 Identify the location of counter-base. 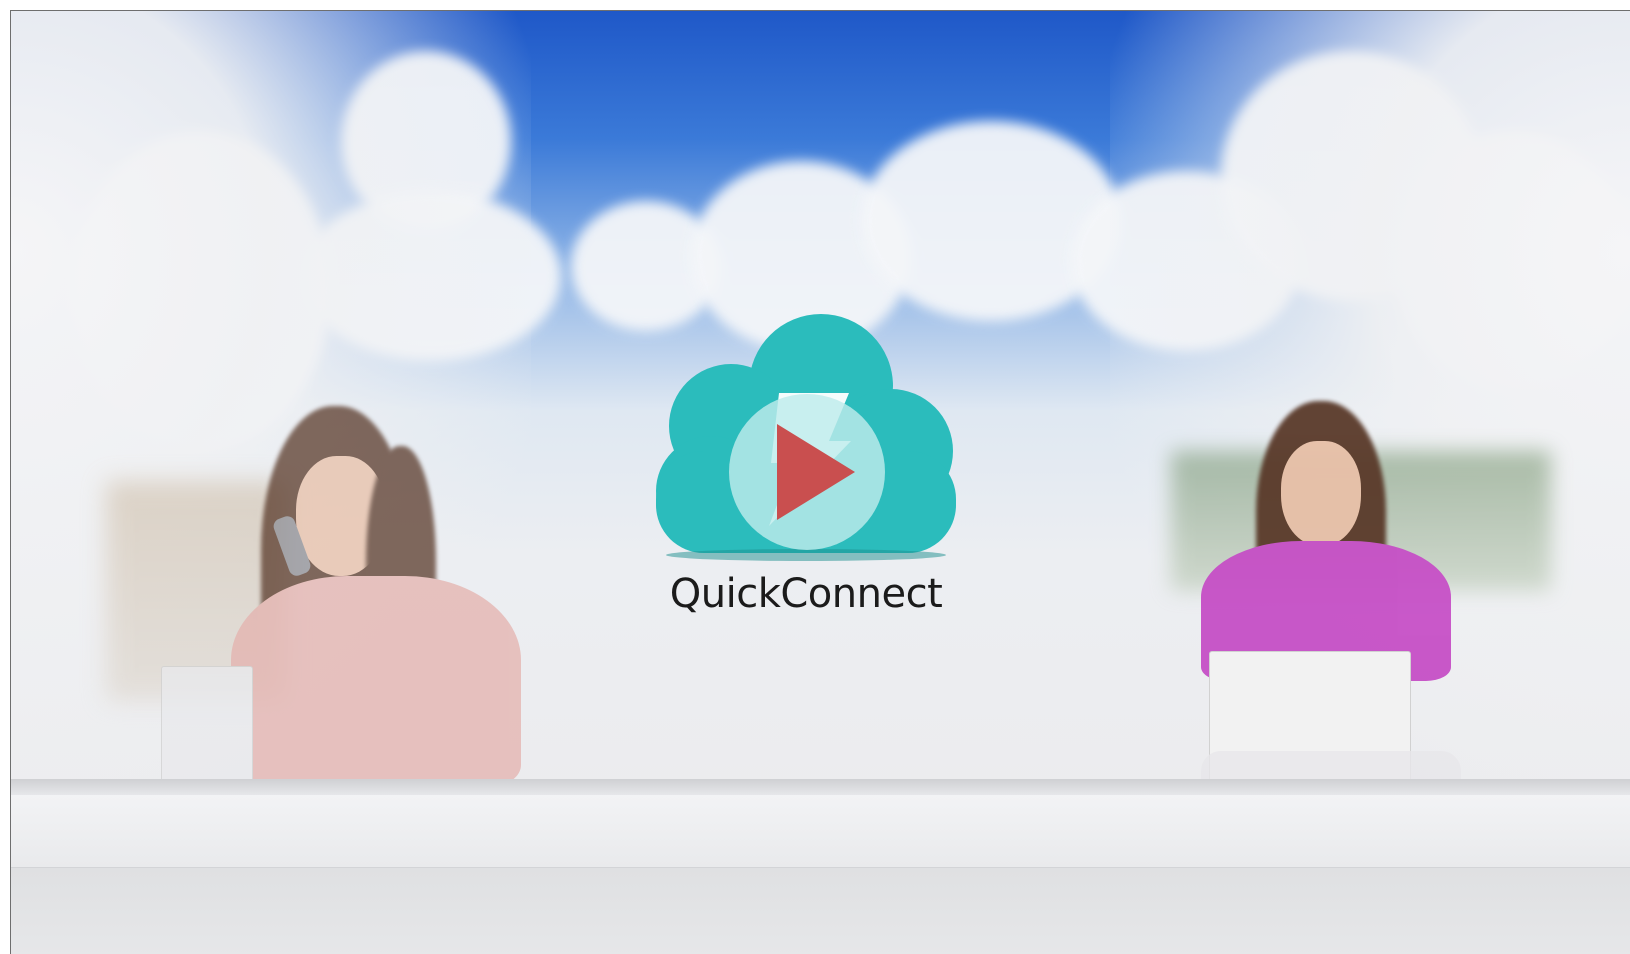
(820, 910).